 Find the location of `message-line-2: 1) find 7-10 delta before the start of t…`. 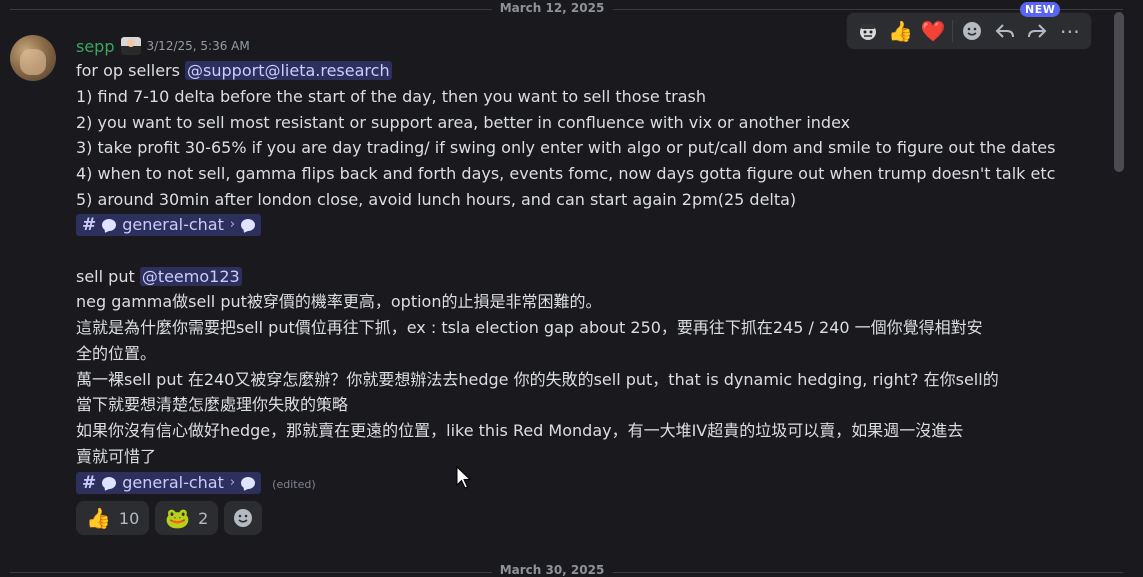

message-line-2: 1) find 7-10 delta before the start of t… is located at coordinates (391, 96).